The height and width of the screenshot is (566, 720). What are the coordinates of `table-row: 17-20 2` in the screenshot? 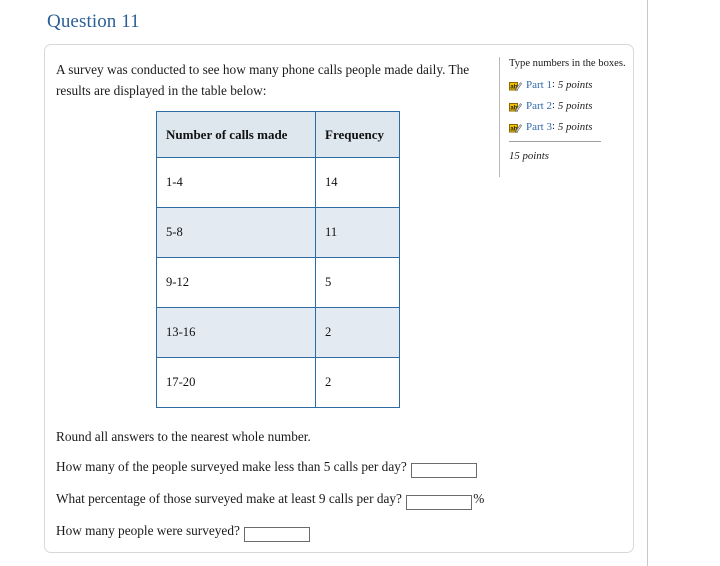 It's located at (278, 382).